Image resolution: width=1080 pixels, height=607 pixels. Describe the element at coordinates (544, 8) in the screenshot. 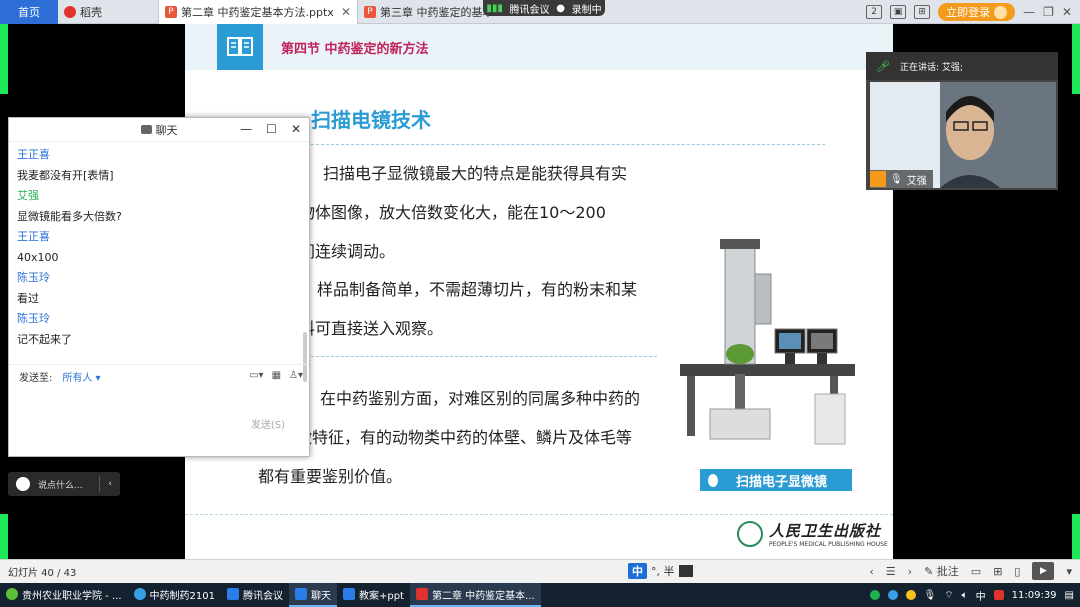

I see `meeting-status-overlay: ▮▮▮ 腾讯会议 ● 录制中` at that location.